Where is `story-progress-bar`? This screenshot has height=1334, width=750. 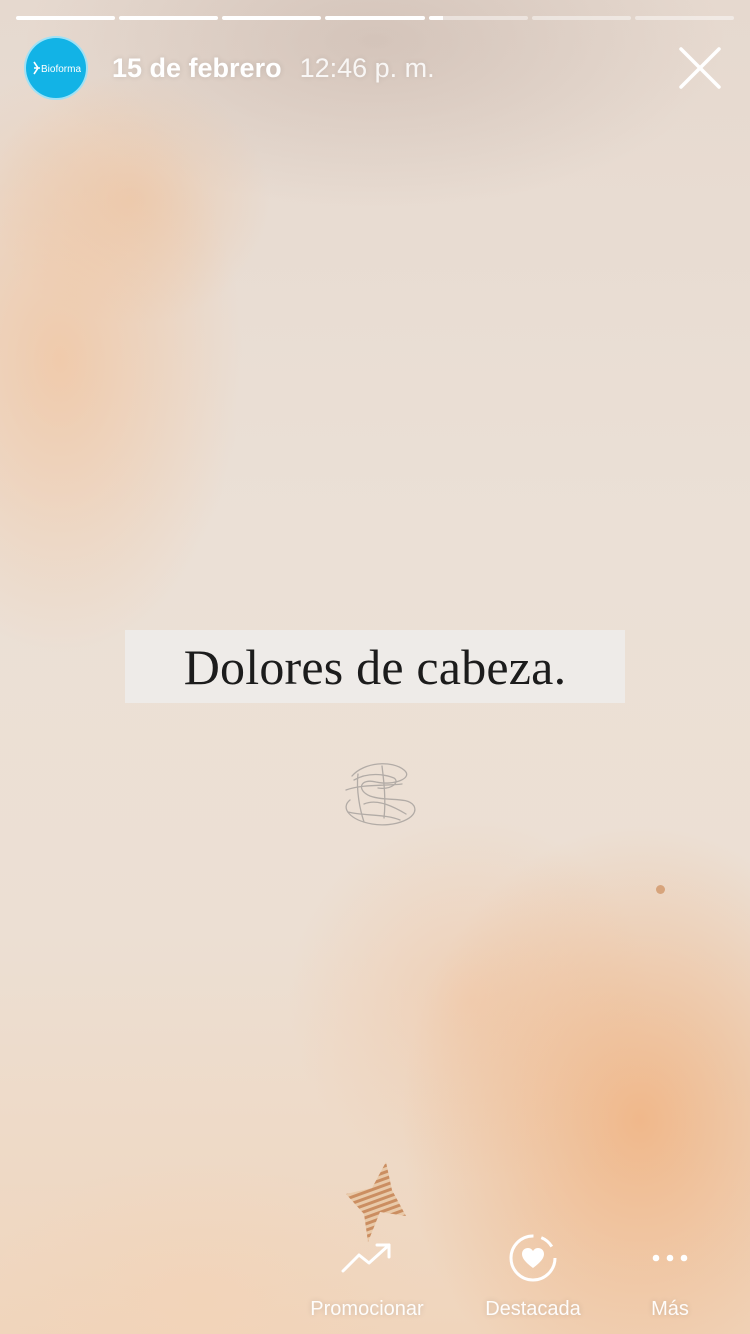
story-progress-bar is located at coordinates (375, 18).